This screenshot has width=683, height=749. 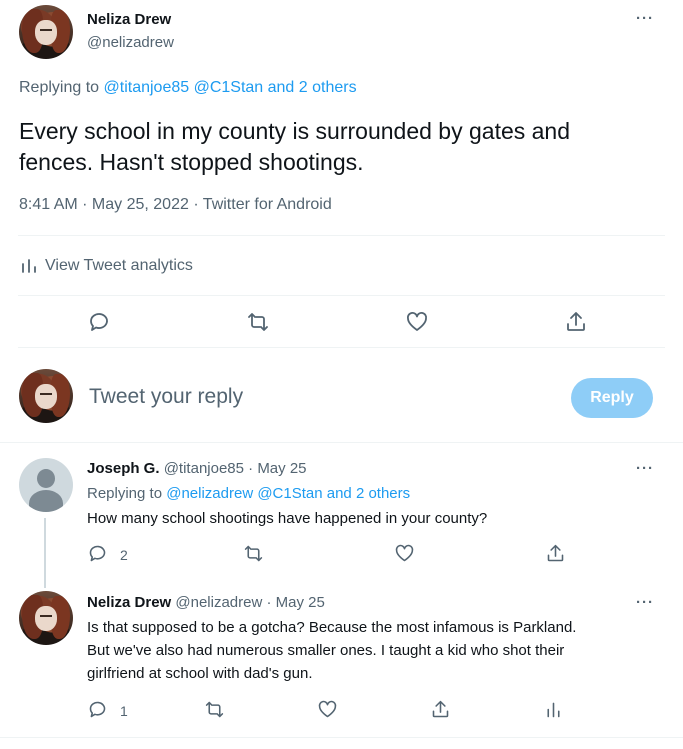 What do you see at coordinates (235, 468) in the screenshot?
I see `reply-author-handle: @titanjoe85 · May 25` at bounding box center [235, 468].